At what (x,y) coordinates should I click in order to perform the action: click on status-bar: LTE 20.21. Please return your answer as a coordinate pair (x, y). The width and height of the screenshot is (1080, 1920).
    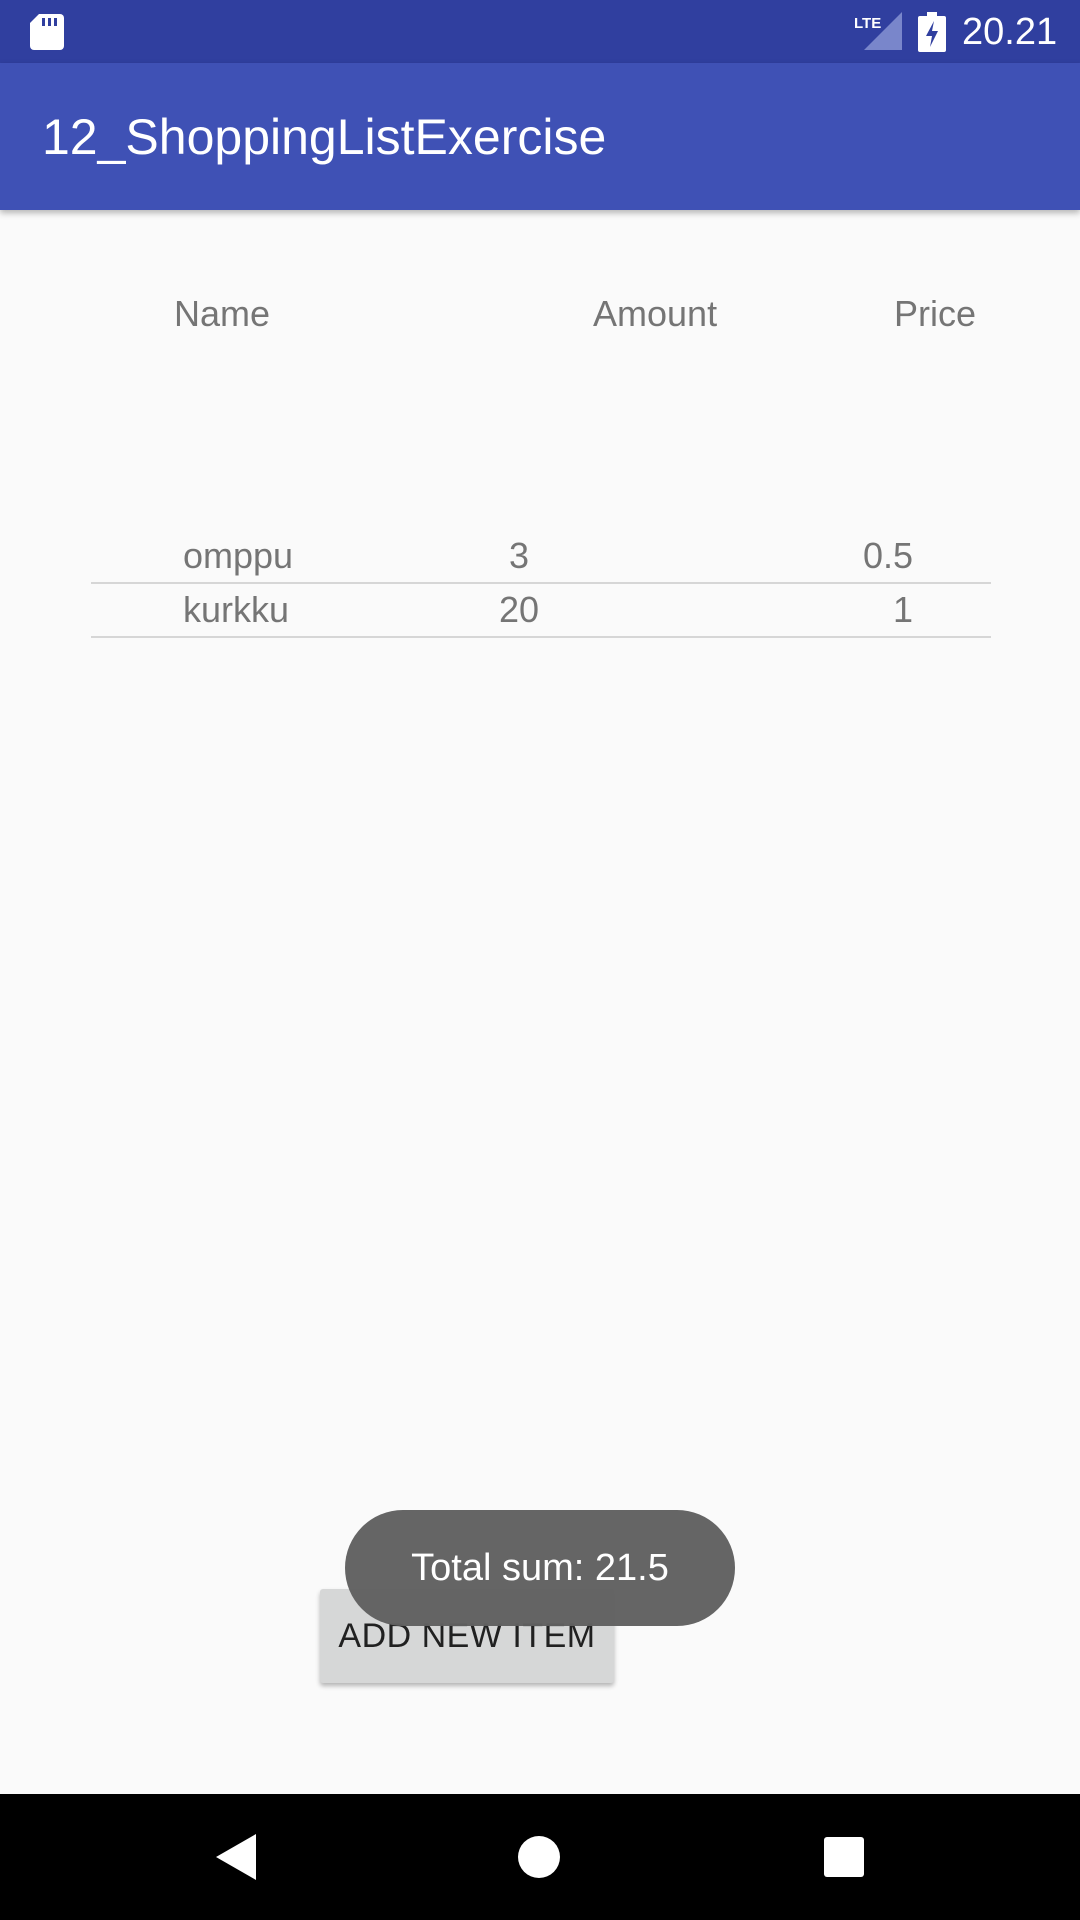
    Looking at the image, I should click on (540, 31).